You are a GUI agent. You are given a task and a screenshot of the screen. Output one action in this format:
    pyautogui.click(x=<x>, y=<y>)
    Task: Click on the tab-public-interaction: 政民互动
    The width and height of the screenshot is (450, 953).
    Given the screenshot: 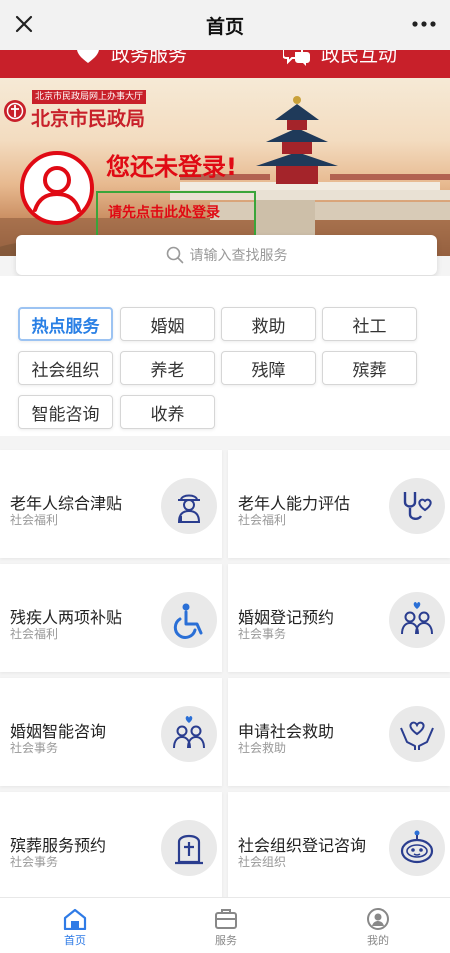 What is the action you would take?
    pyautogui.click(x=340, y=58)
    